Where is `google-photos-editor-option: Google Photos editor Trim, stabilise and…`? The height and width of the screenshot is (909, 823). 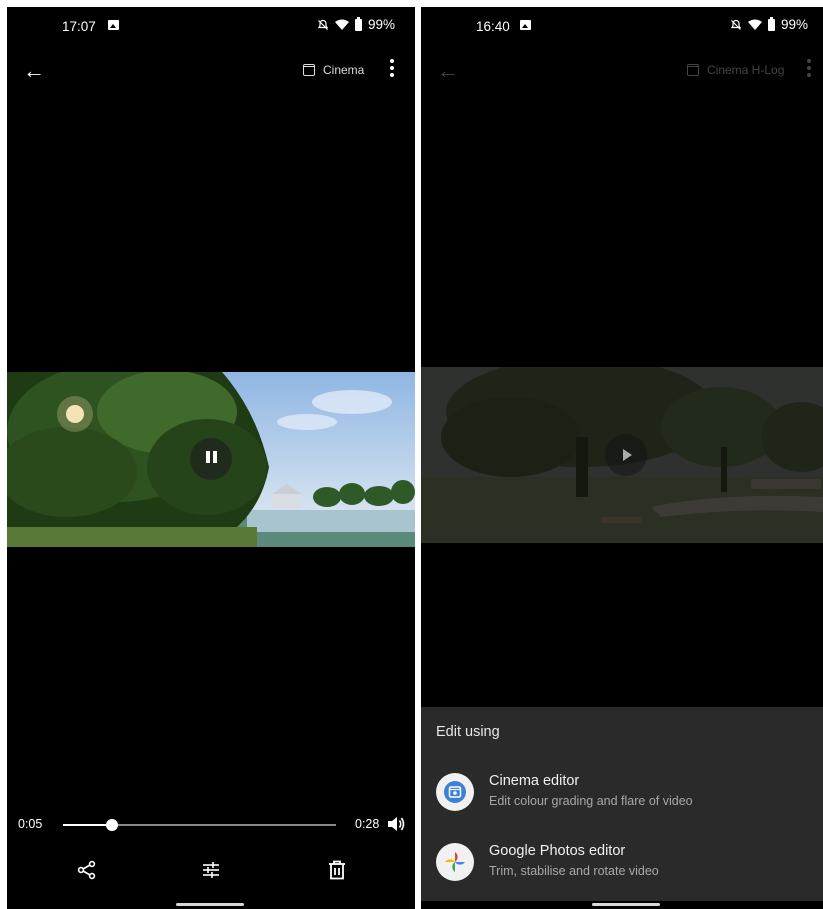 google-photos-editor-option: Google Photos editor Trim, stabilise and… is located at coordinates (622, 865).